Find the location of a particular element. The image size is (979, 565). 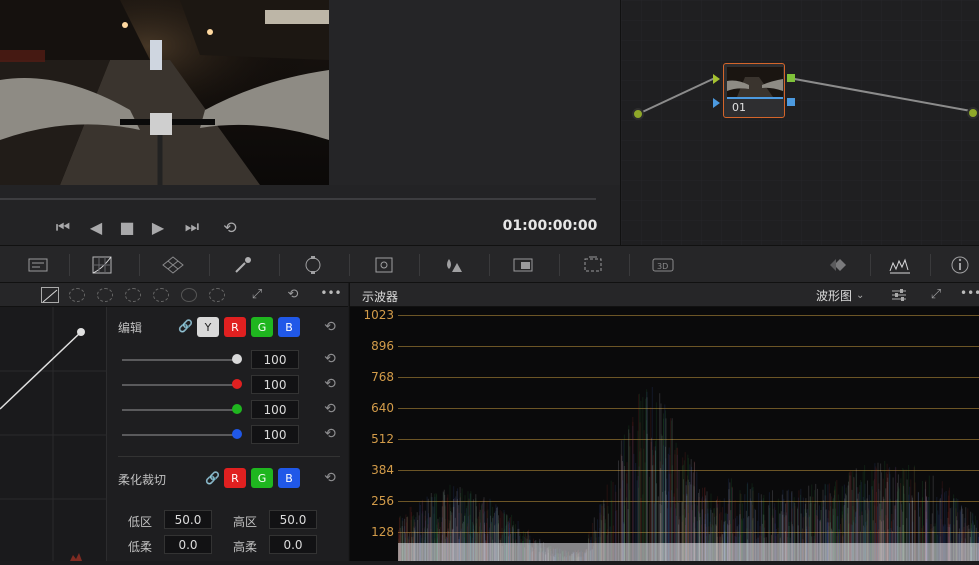

high-soft-field: 0.0 is located at coordinates (293, 544).